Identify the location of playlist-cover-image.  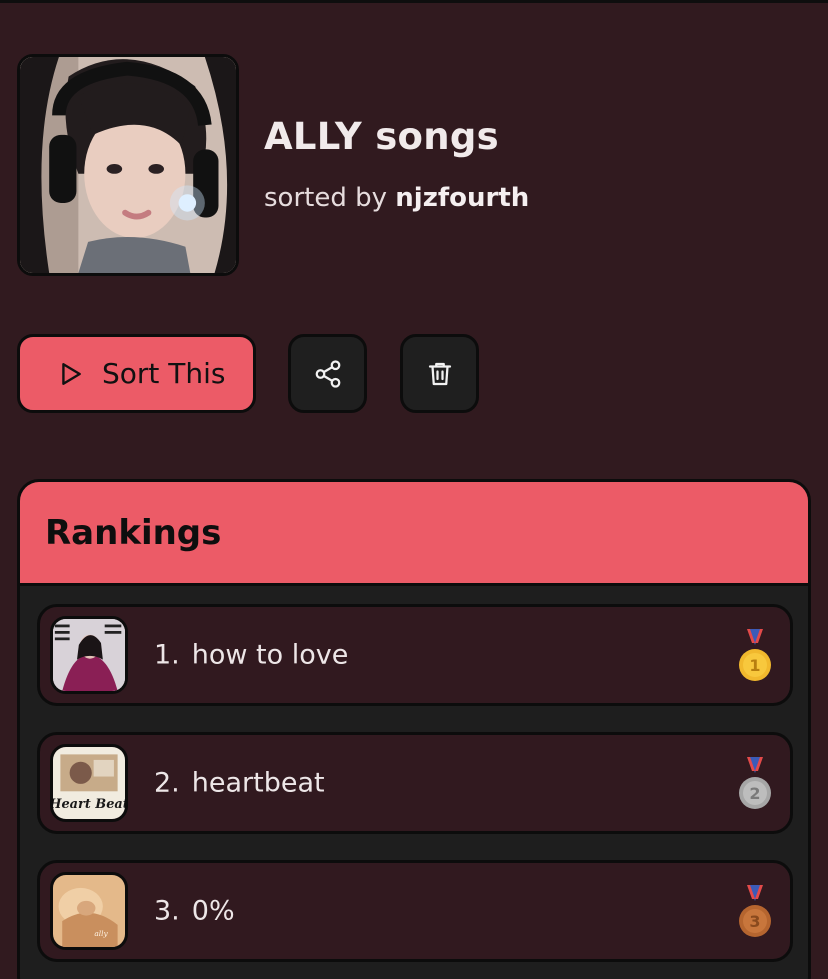
(128, 165).